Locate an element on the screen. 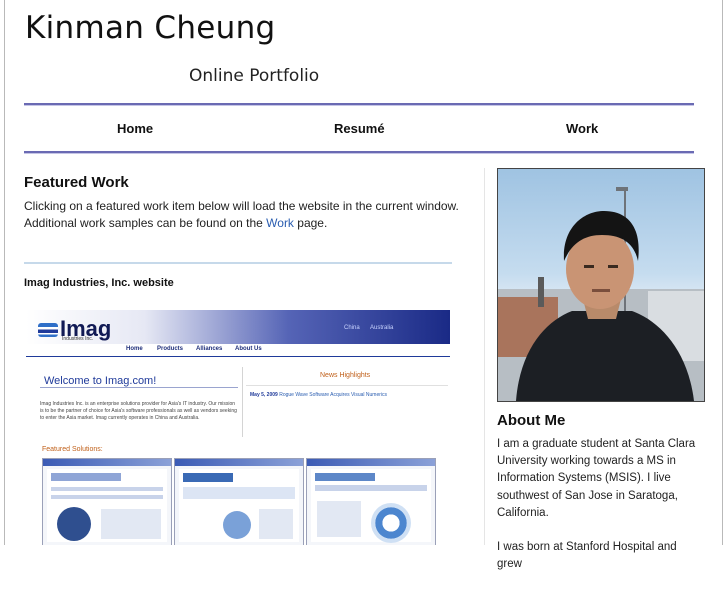 Image resolution: width=727 pixels, height=590 pixels. photo-mouth is located at coordinates (601, 290).